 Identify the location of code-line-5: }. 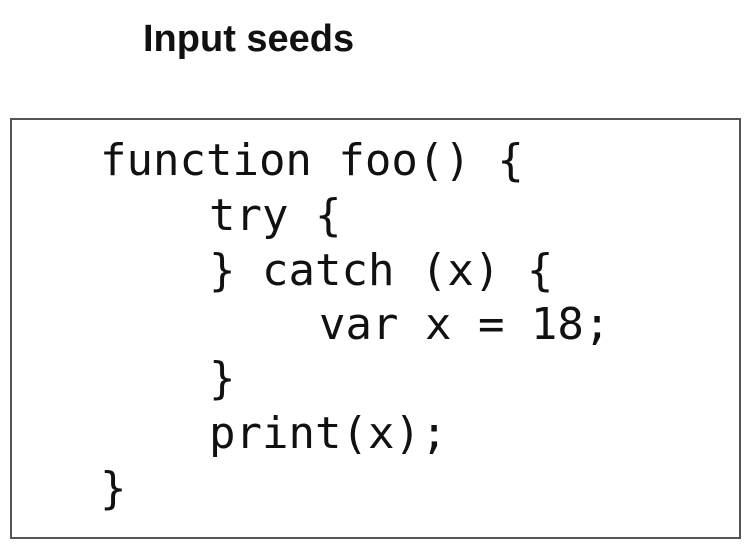
(222, 378).